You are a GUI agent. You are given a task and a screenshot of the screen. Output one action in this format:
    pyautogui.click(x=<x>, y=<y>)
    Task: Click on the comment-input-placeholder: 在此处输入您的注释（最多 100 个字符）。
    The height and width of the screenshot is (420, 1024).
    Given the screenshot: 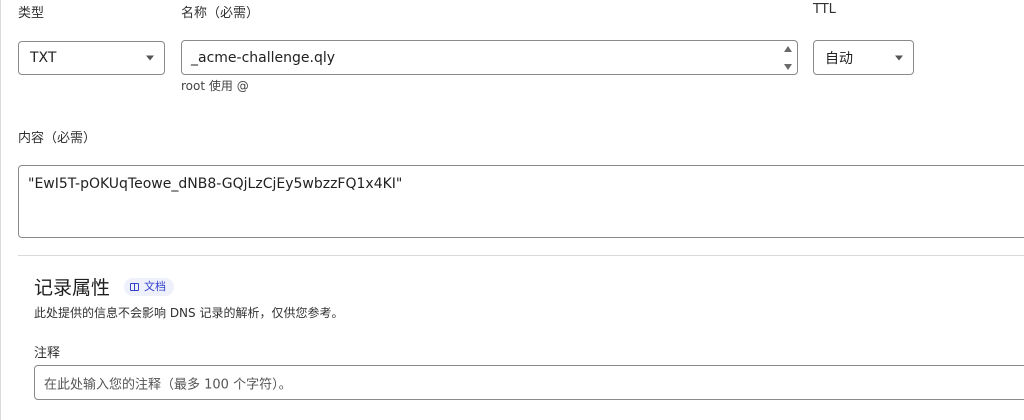 What is the action you would take?
    pyautogui.click(x=168, y=384)
    